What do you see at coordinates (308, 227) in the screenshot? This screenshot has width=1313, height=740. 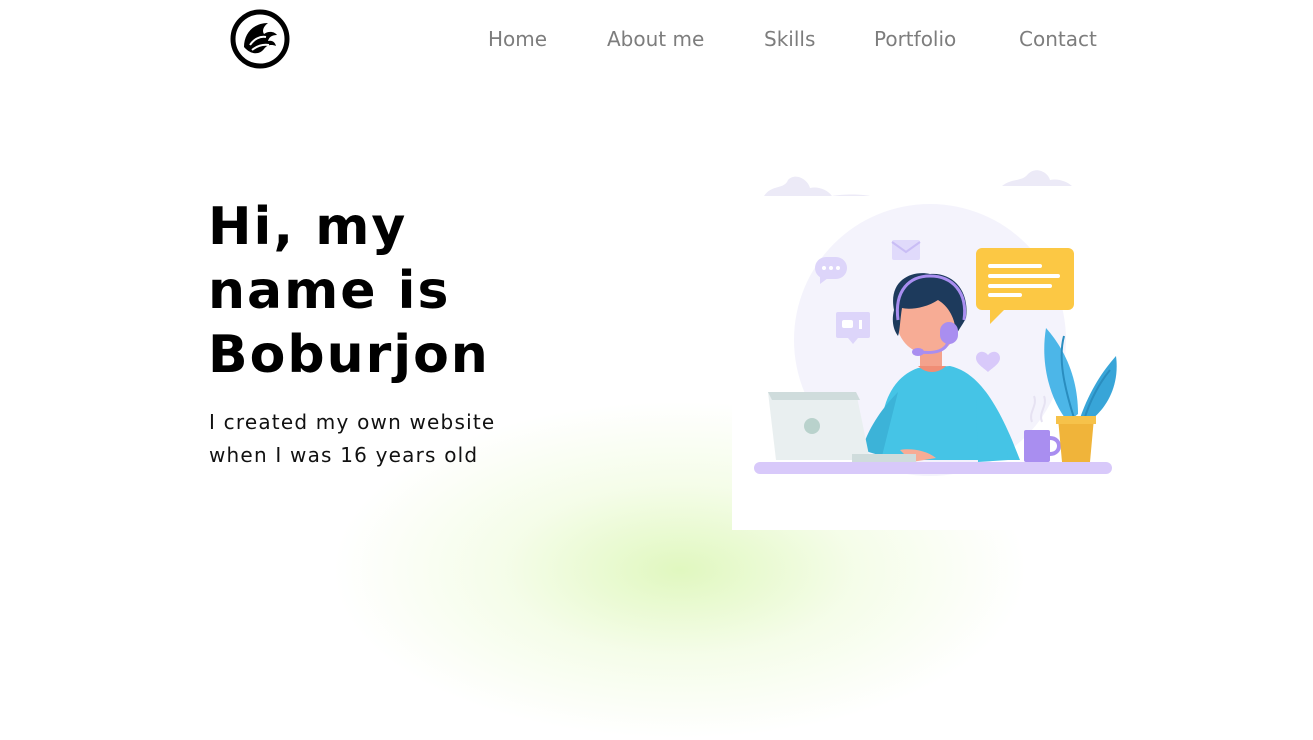 I see `hero-title-line-1: Hi, my` at bounding box center [308, 227].